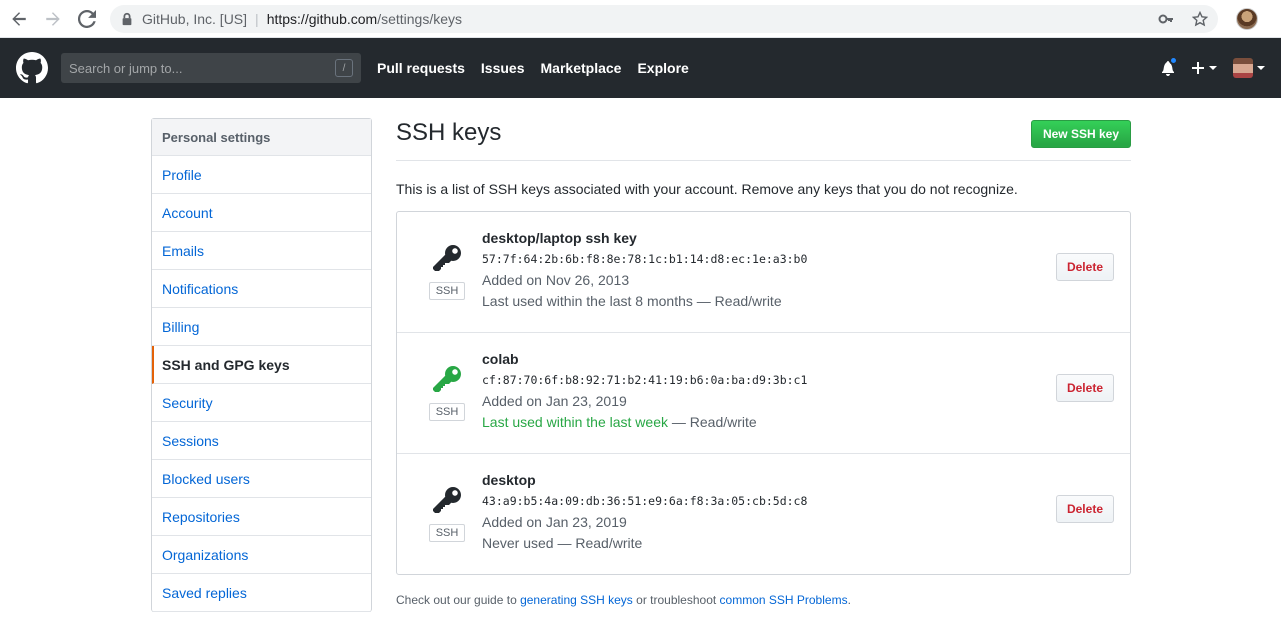 The image size is (1281, 620). Describe the element at coordinates (421, 68) in the screenshot. I see `nav-pull-requests: Pull requests` at that location.